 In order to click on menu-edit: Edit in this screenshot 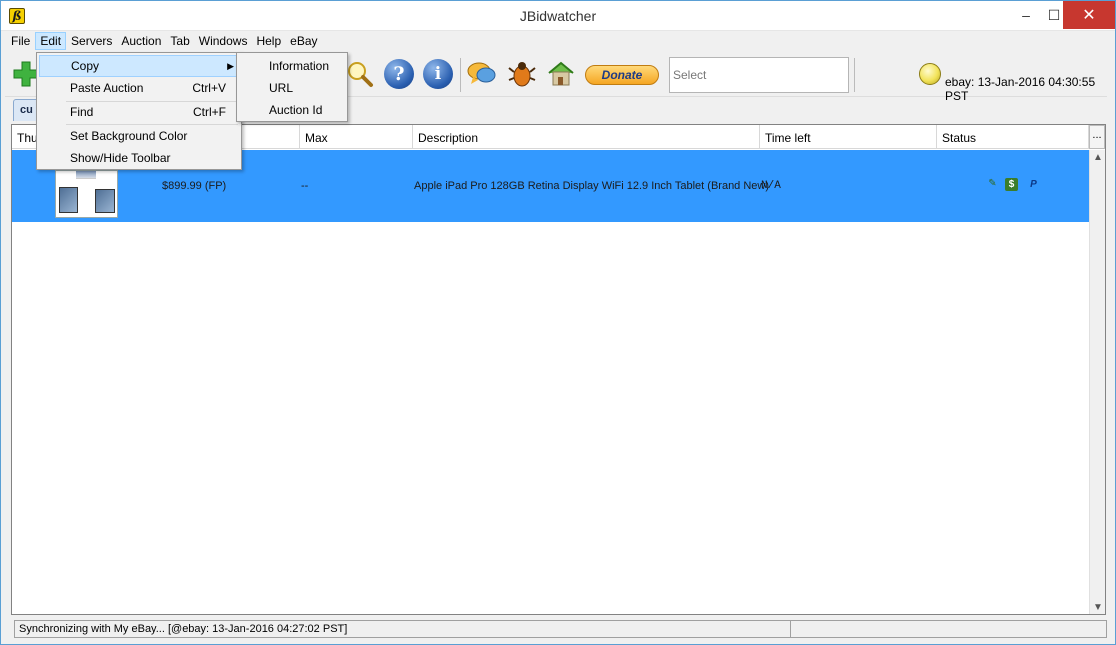, I will do `click(51, 41)`.